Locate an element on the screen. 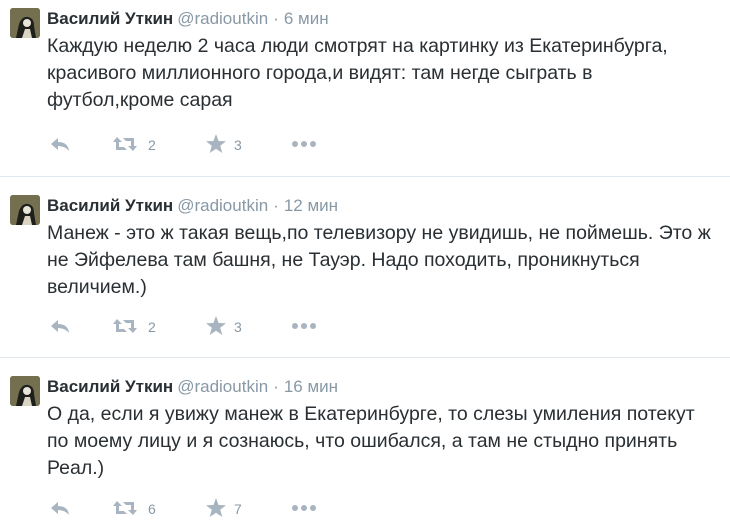 The width and height of the screenshot is (730, 521). tweet-header: Василий Уткин @radioutkin · 12 мин is located at coordinates (192, 206).